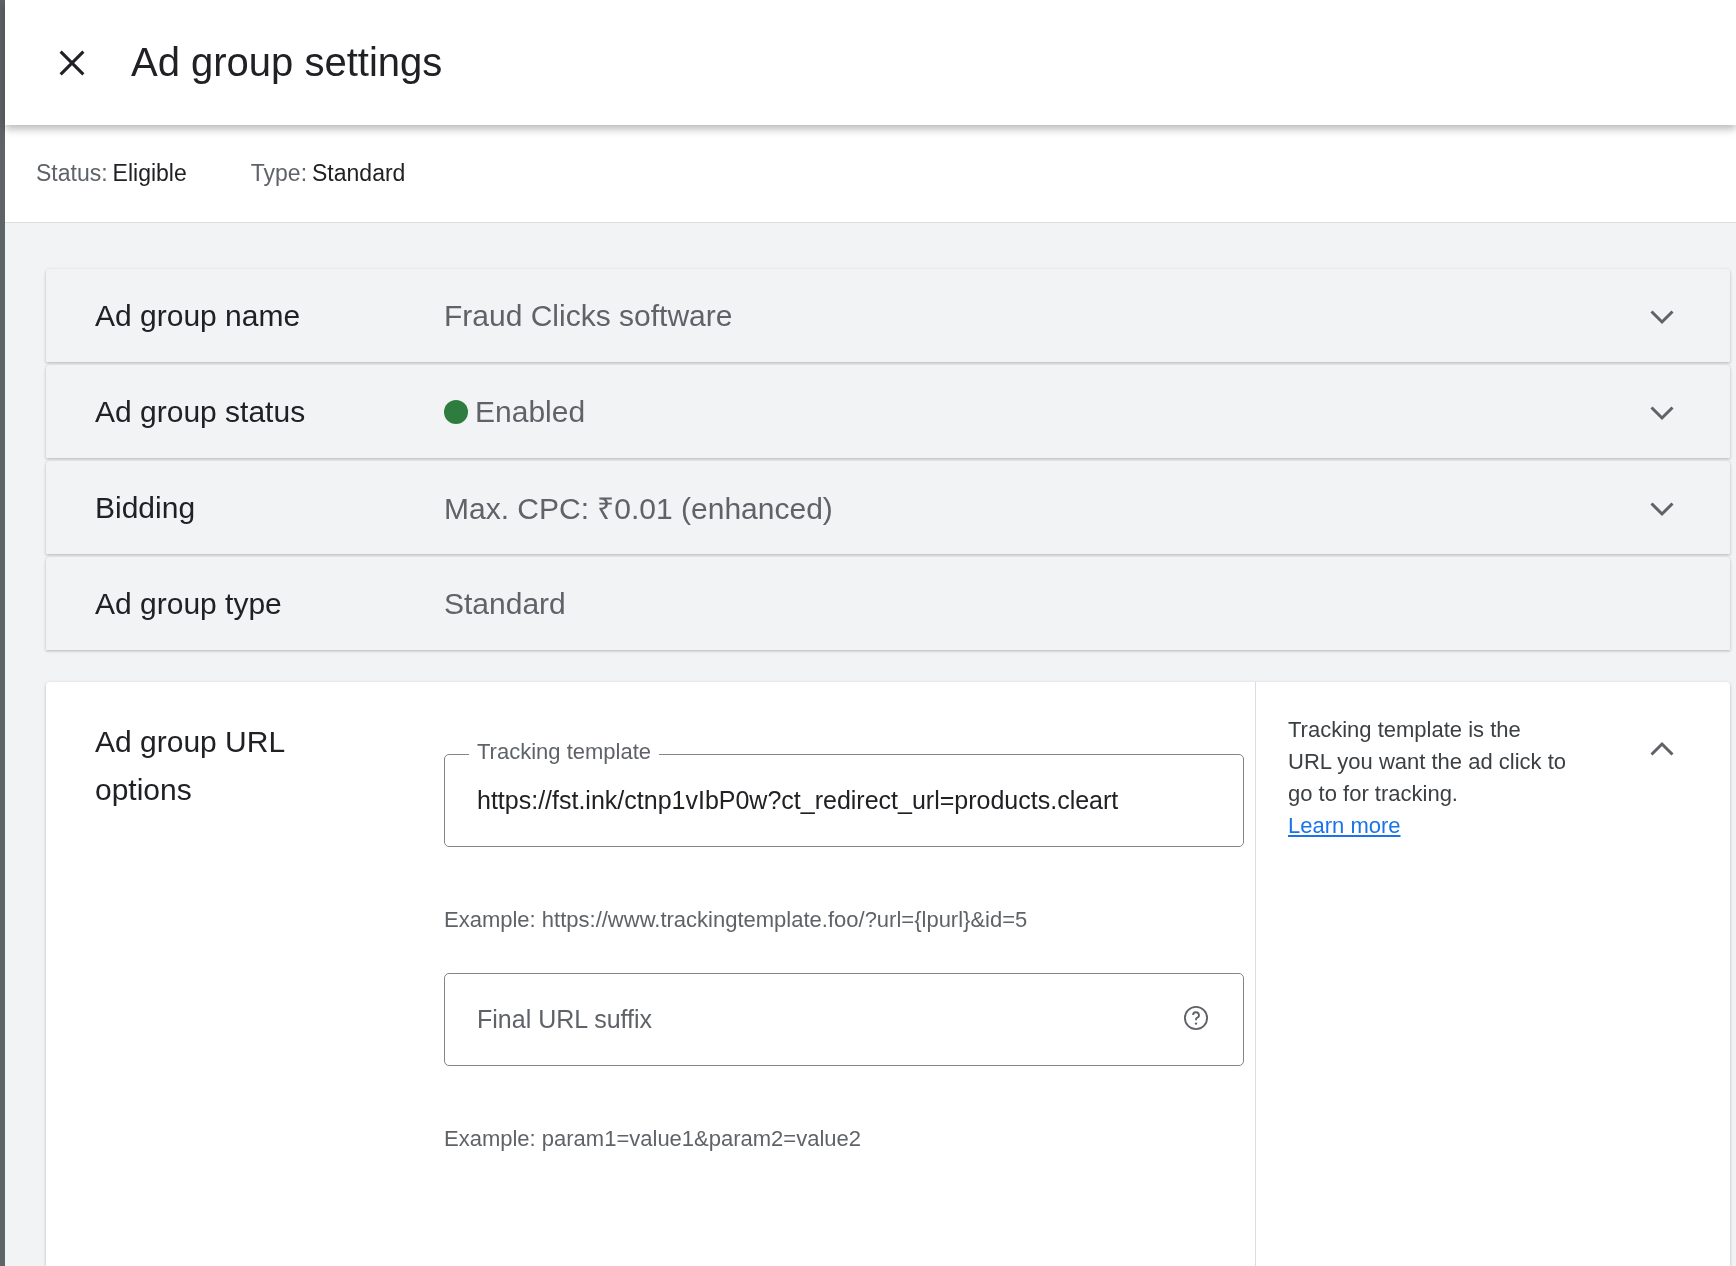  What do you see at coordinates (146, 507) in the screenshot?
I see `setting-label: Bidding` at bounding box center [146, 507].